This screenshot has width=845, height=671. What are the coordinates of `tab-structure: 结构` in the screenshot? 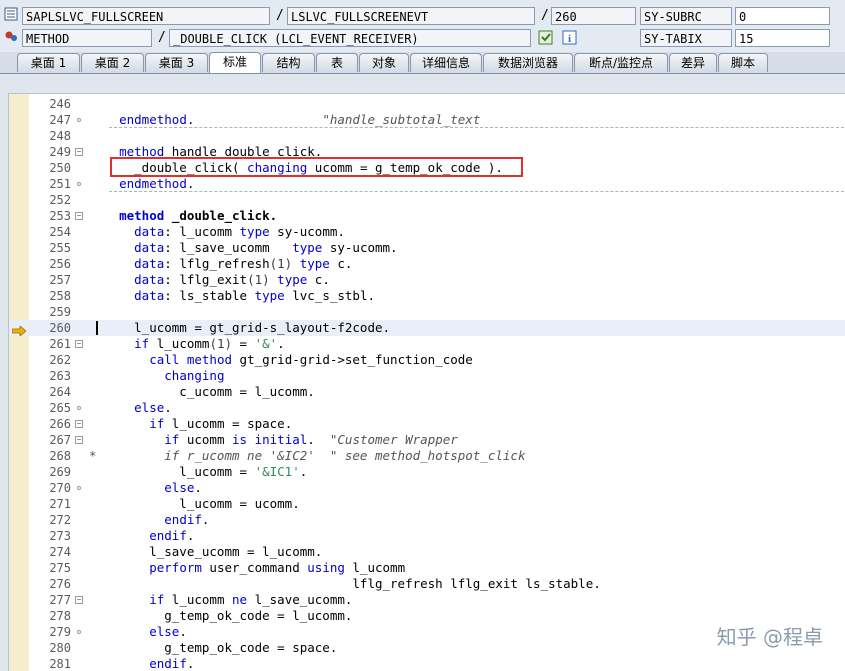 It's located at (288, 62).